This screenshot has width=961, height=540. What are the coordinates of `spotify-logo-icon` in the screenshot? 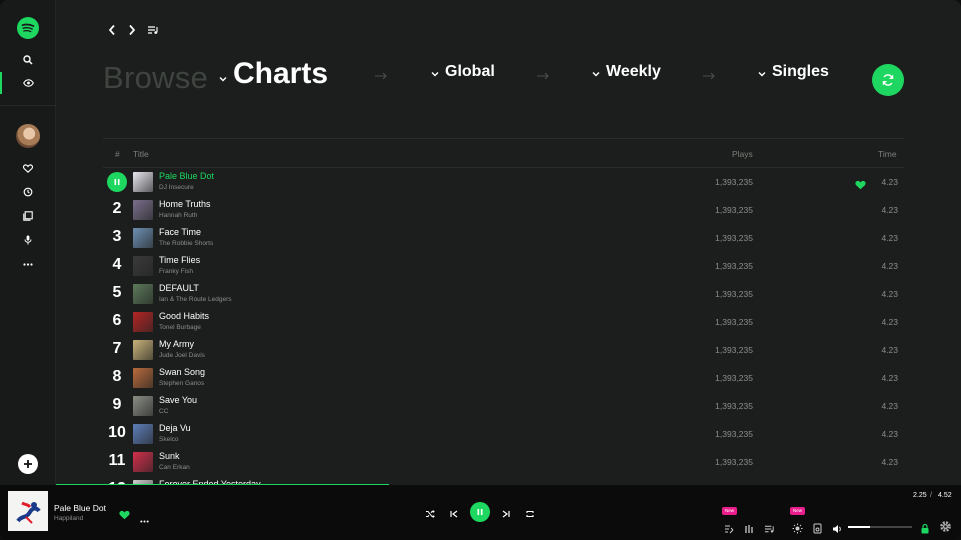 It's located at (28, 28).